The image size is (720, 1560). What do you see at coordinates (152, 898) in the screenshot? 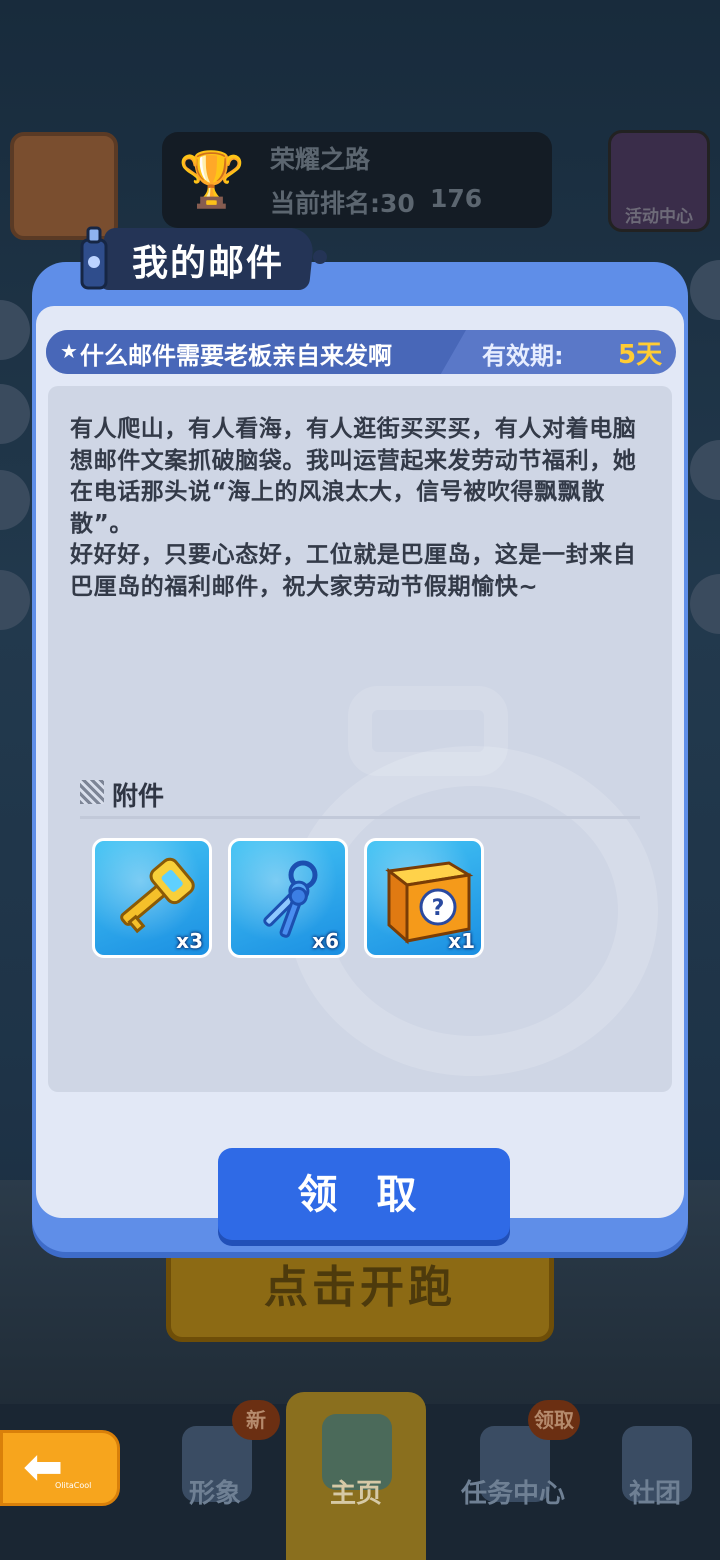
I see `attachment-item-gold-key: x3` at bounding box center [152, 898].